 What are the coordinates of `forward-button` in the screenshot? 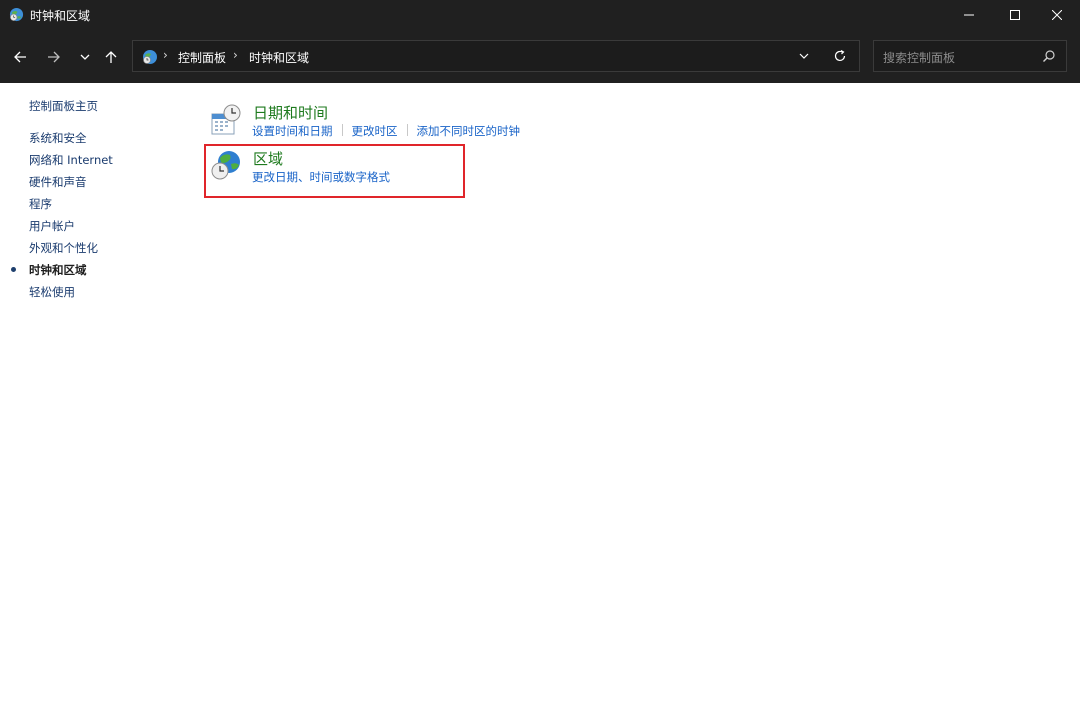 It's located at (54, 57).